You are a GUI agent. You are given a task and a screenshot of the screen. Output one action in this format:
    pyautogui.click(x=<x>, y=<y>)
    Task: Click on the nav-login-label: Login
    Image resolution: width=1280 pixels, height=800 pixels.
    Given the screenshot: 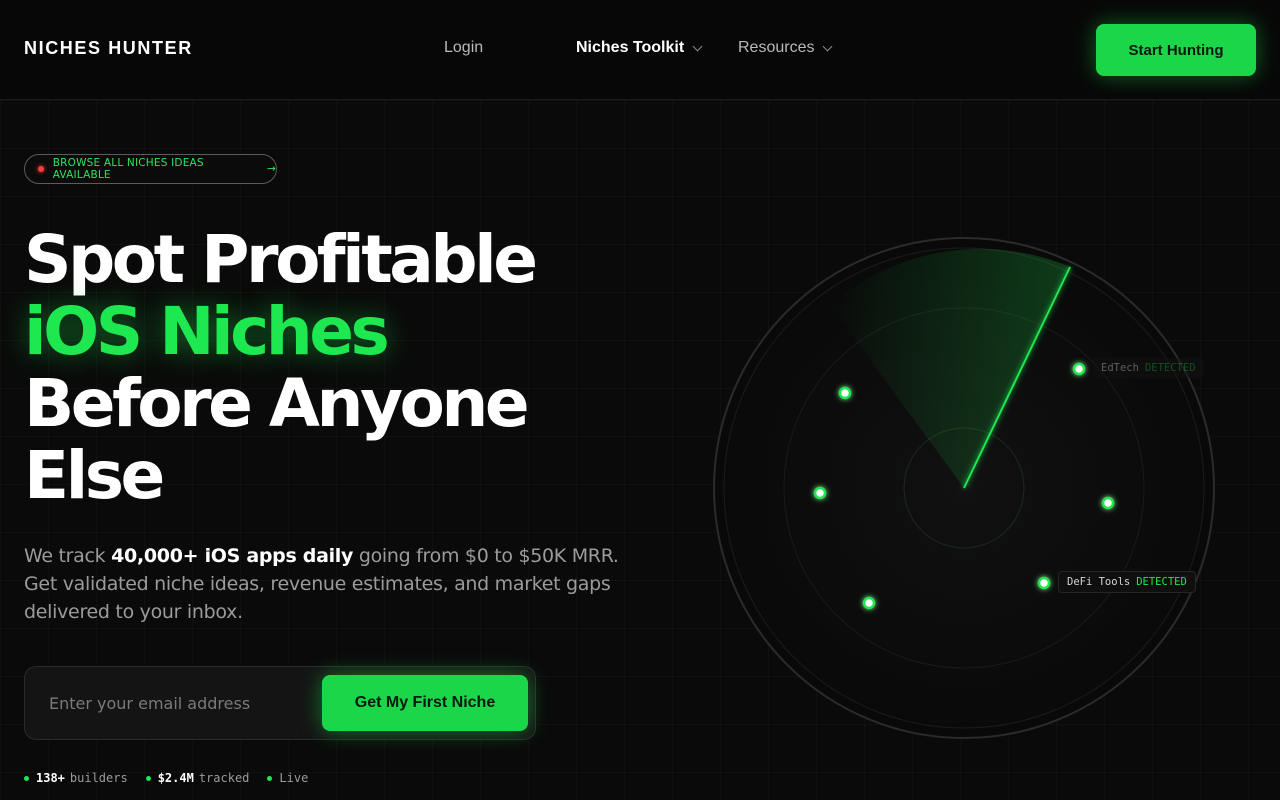 What is the action you would take?
    pyautogui.click(x=464, y=47)
    